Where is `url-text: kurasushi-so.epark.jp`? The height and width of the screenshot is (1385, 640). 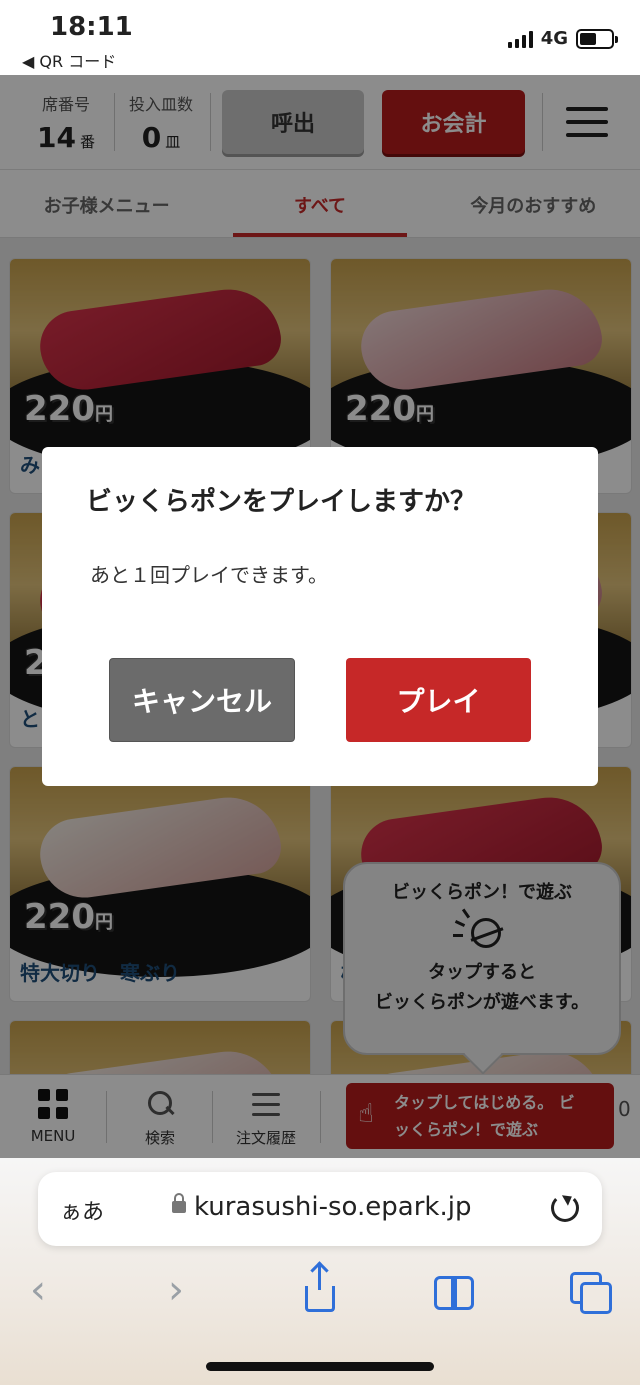 url-text: kurasushi-so.epark.jp is located at coordinates (332, 1207).